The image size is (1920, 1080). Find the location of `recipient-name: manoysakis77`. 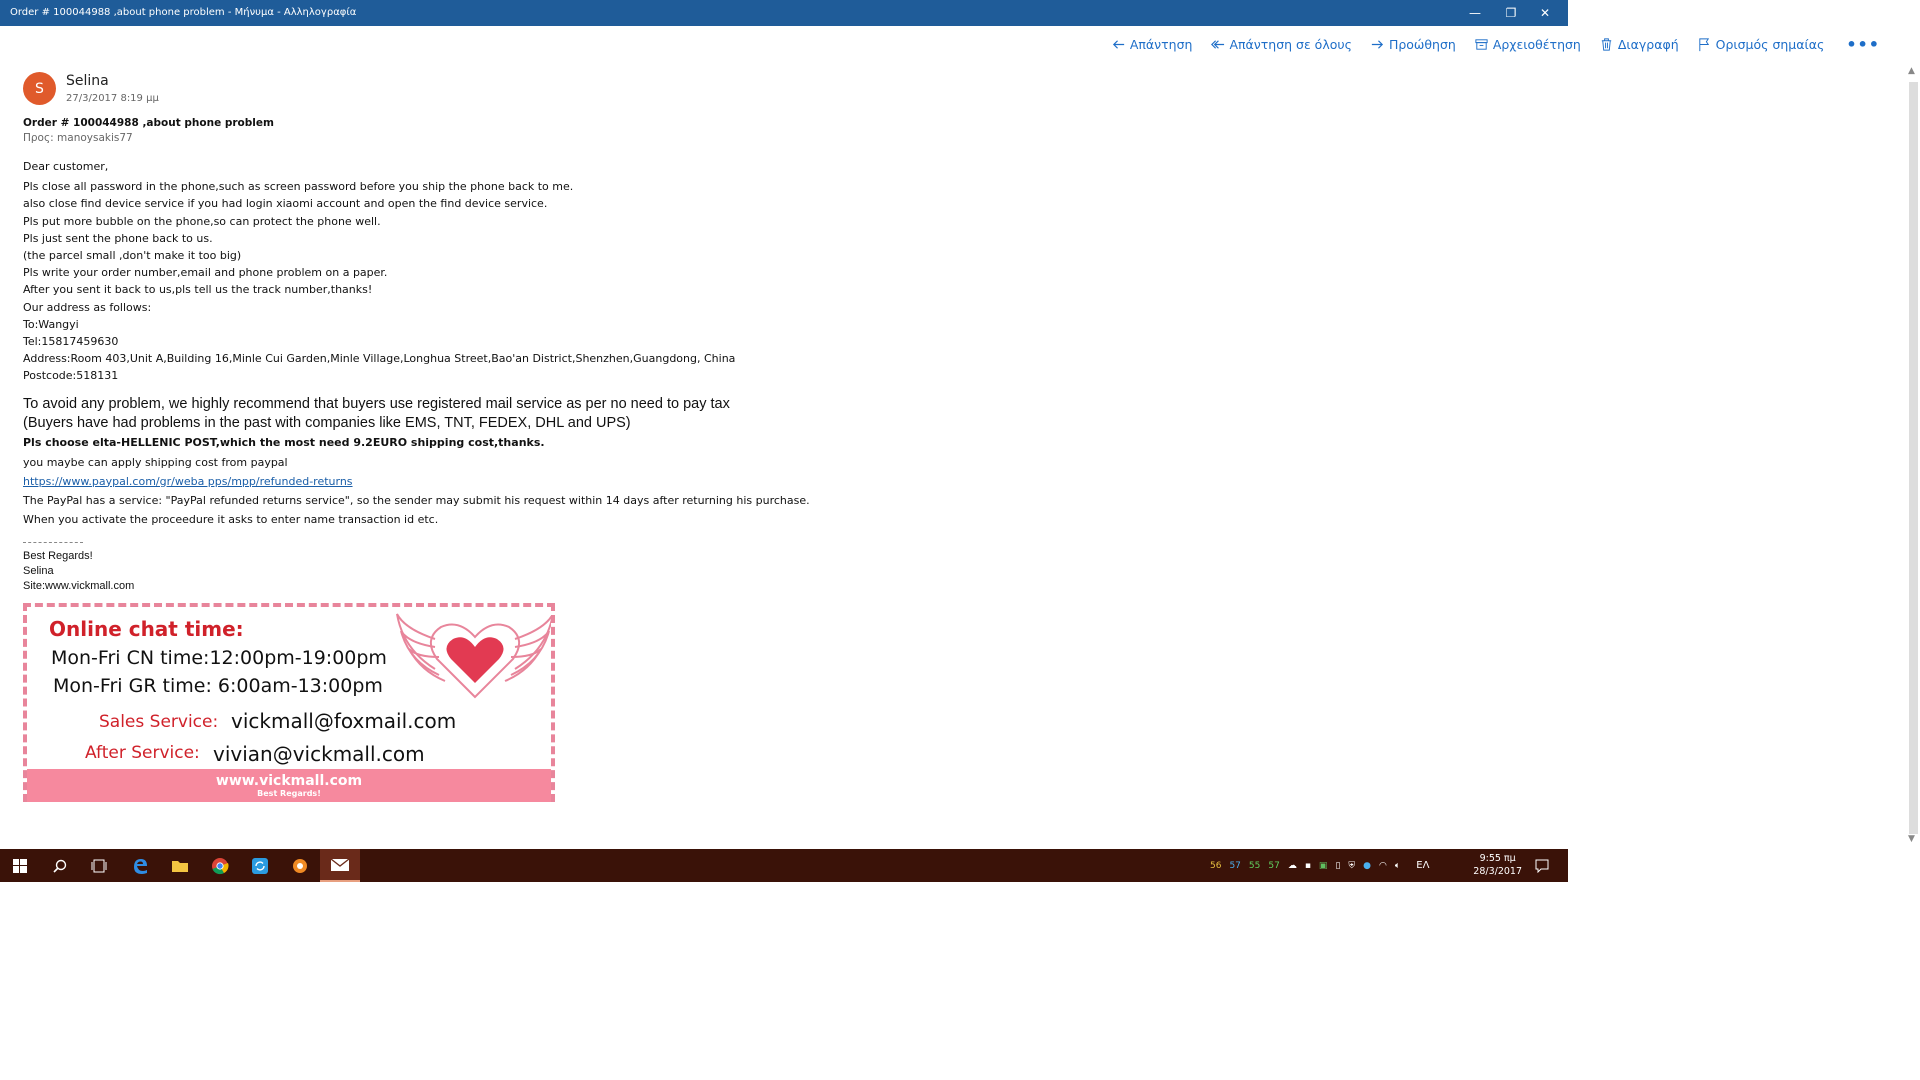

recipient-name: manoysakis77 is located at coordinates (95, 138).